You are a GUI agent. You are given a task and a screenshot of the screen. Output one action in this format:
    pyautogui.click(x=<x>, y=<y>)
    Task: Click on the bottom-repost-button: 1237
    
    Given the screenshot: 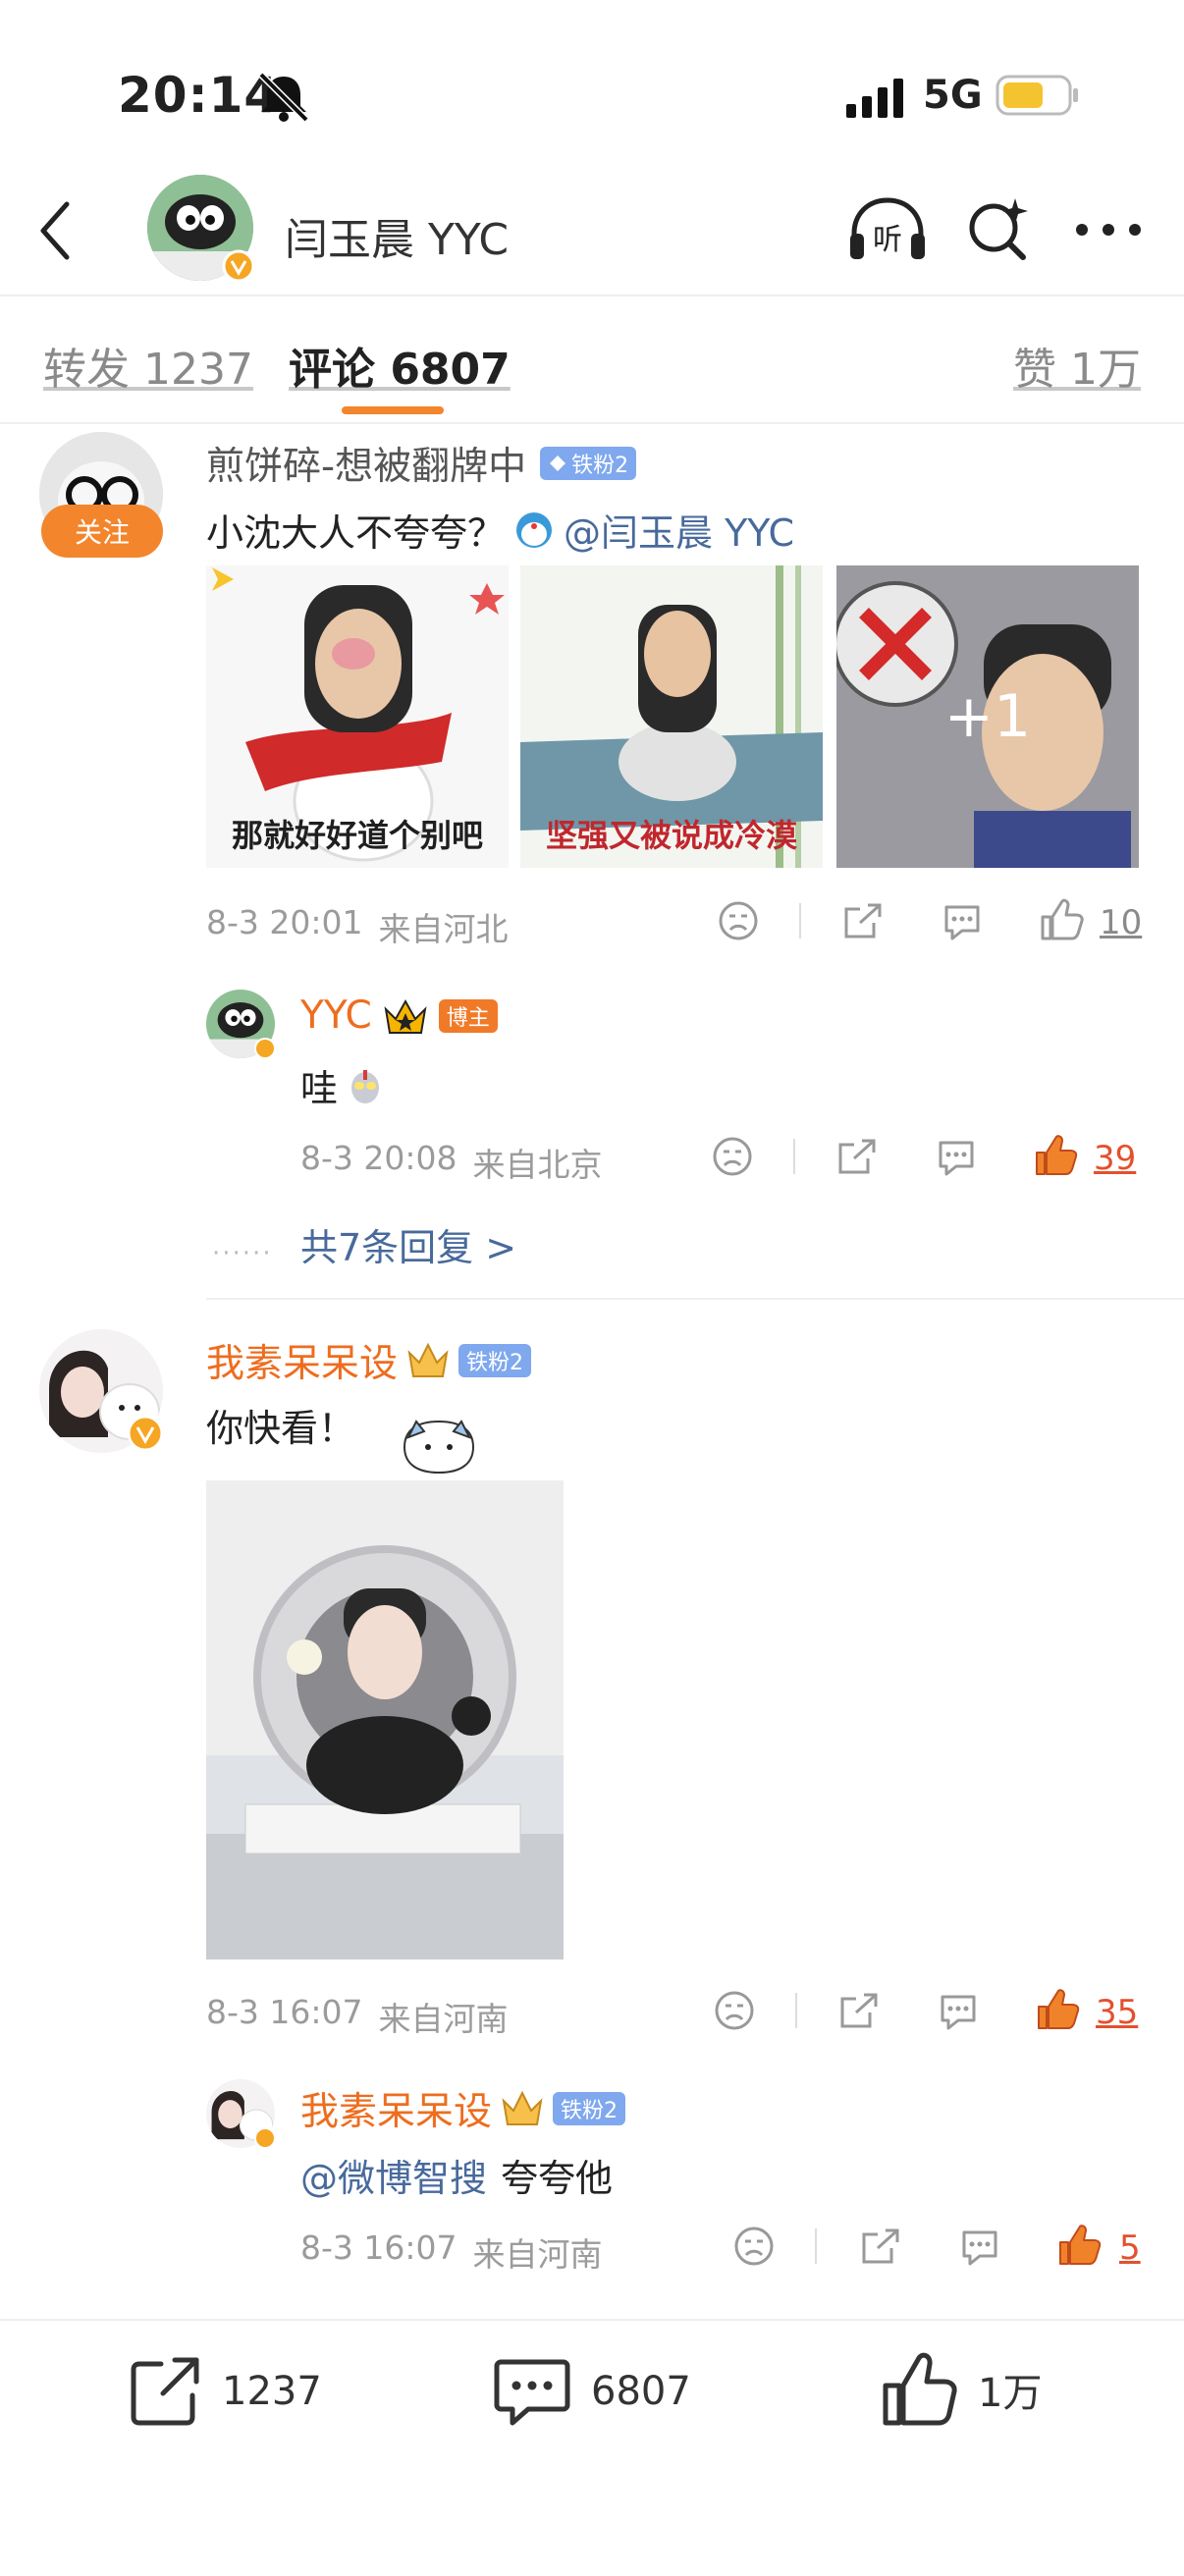 What is the action you would take?
    pyautogui.click(x=225, y=2391)
    